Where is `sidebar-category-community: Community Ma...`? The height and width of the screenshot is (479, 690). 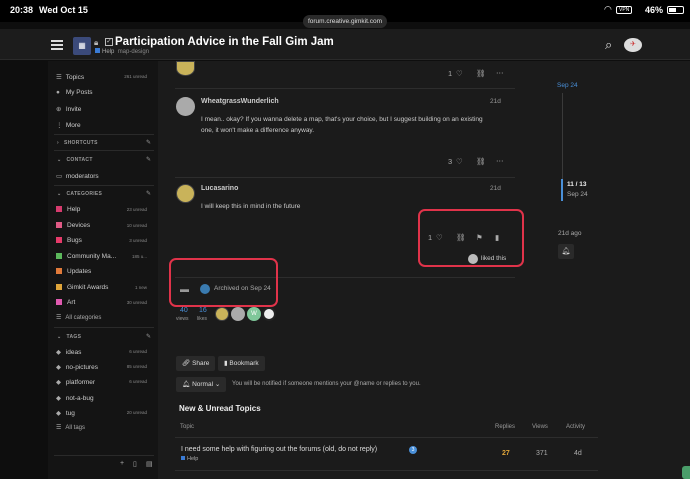 sidebar-category-community: Community Ma... is located at coordinates (86, 256).